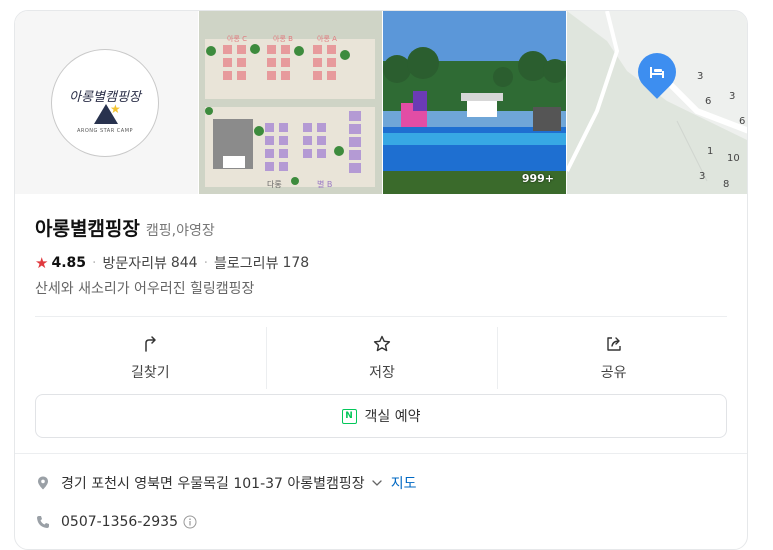 The height and width of the screenshot is (550, 773). What do you see at coordinates (150, 358) in the screenshot?
I see `directions-button: 길찾기` at bounding box center [150, 358].